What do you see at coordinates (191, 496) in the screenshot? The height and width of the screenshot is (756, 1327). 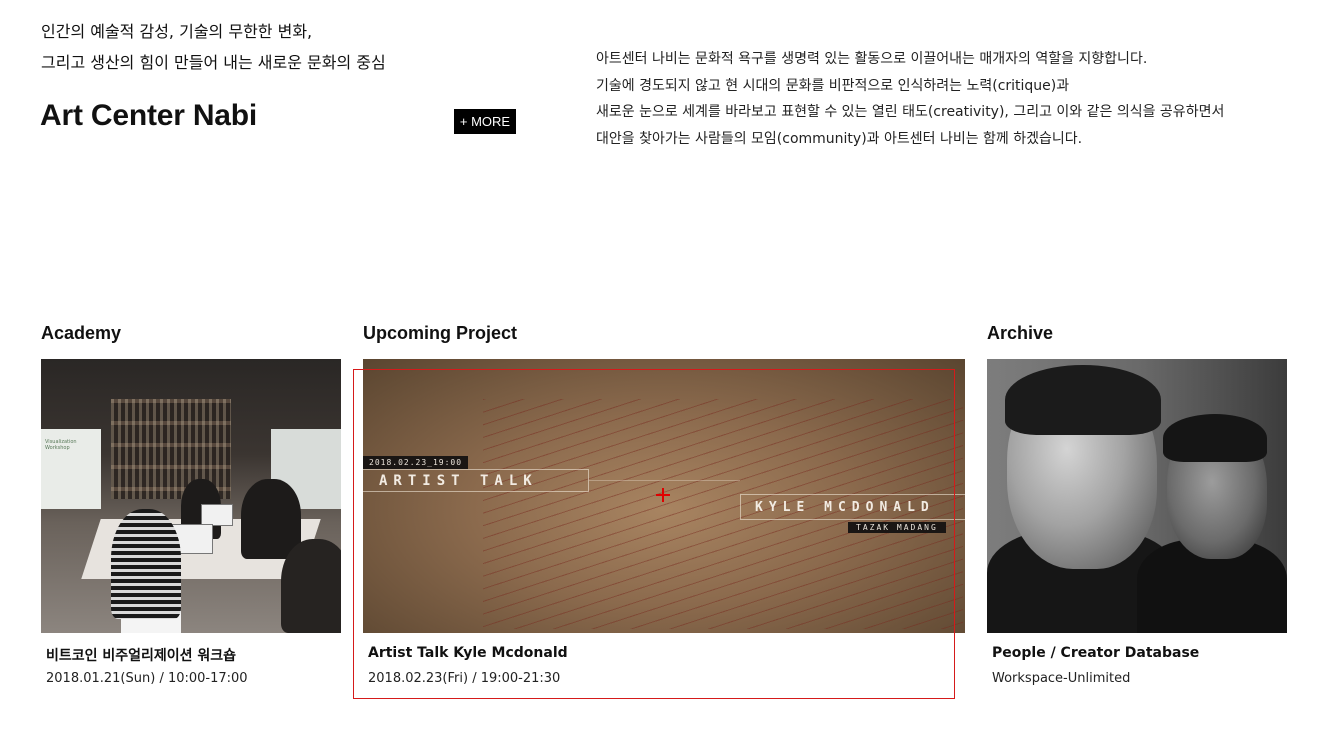 I see `academy-image: Visualization Workshop` at bounding box center [191, 496].